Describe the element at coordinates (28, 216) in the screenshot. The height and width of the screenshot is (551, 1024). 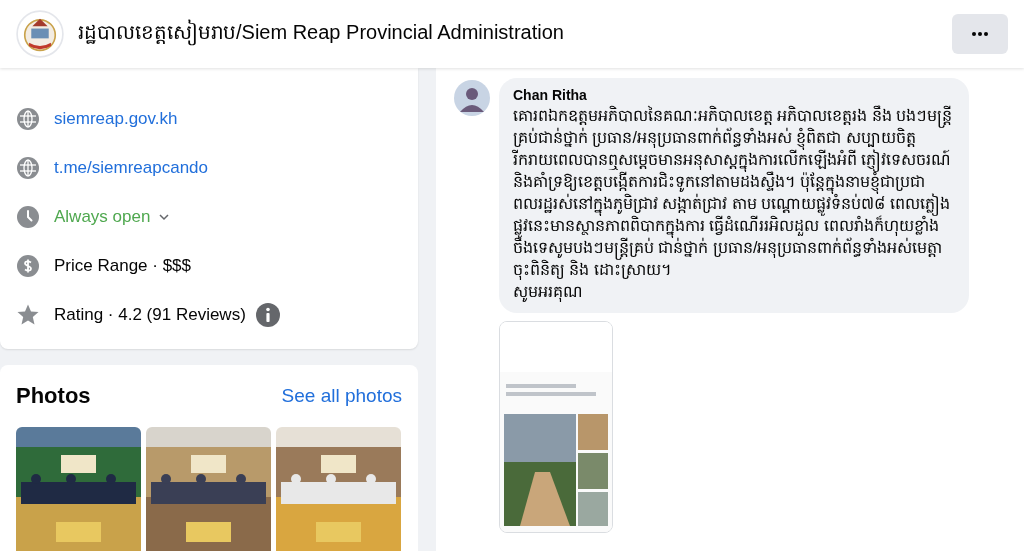
I see `clock-icon` at that location.